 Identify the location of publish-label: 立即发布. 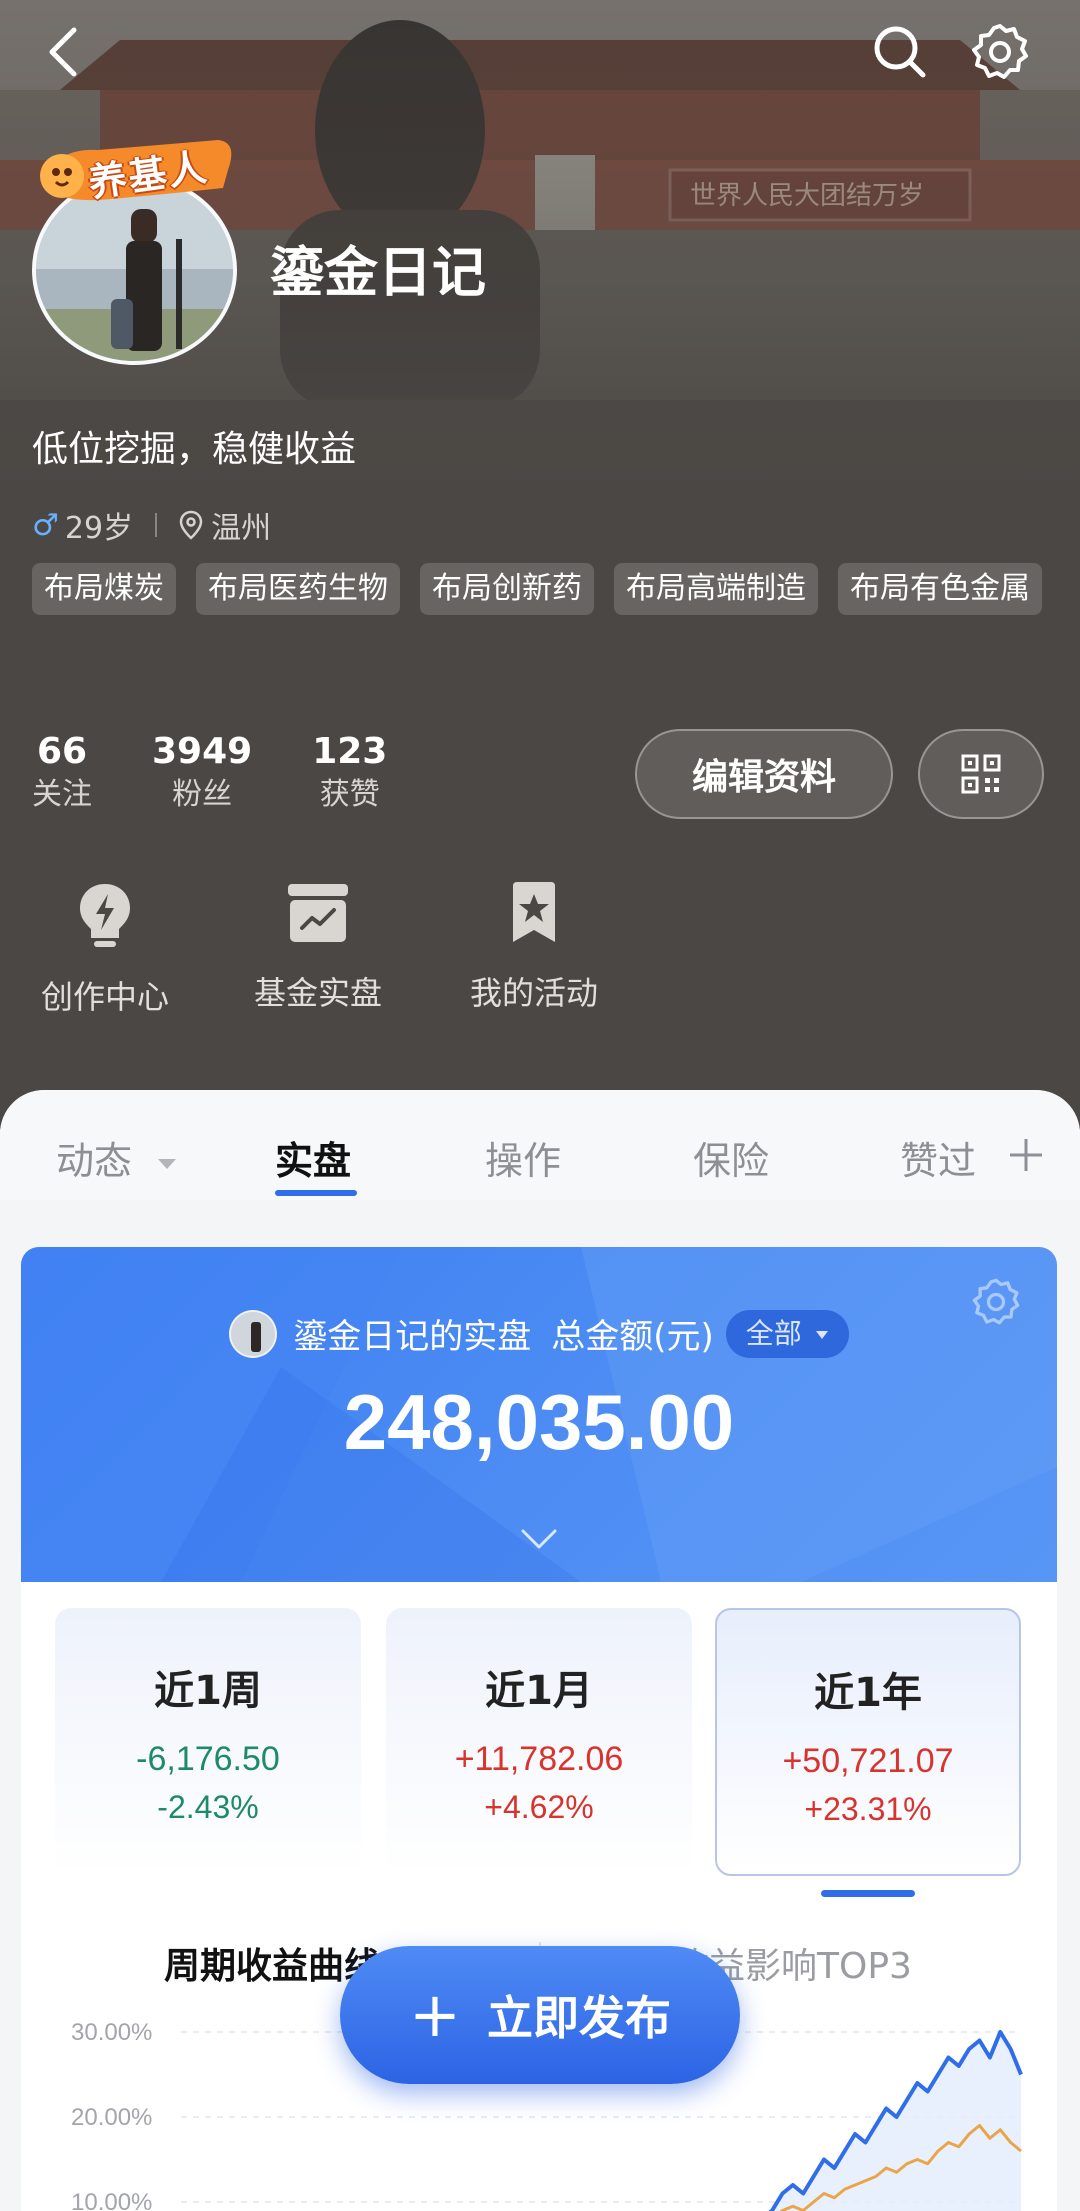
(578, 2018).